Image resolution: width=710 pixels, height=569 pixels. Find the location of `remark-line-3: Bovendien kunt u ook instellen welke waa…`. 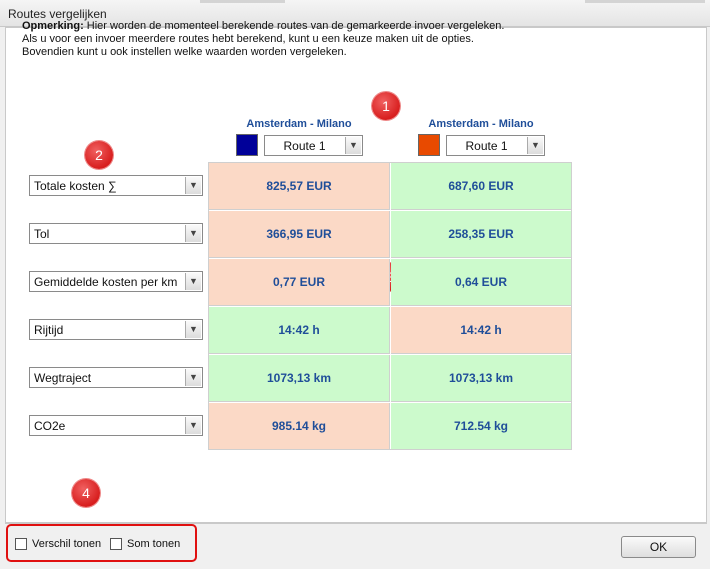

remark-line-3: Bovendien kunt u ook instellen welke waa… is located at coordinates (184, 52).